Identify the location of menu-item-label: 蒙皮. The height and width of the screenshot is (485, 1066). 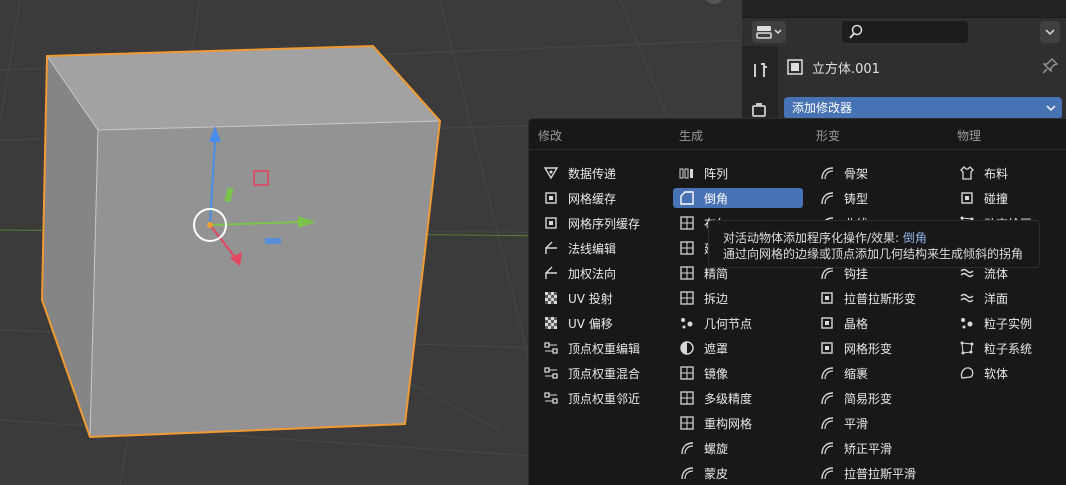
(716, 474).